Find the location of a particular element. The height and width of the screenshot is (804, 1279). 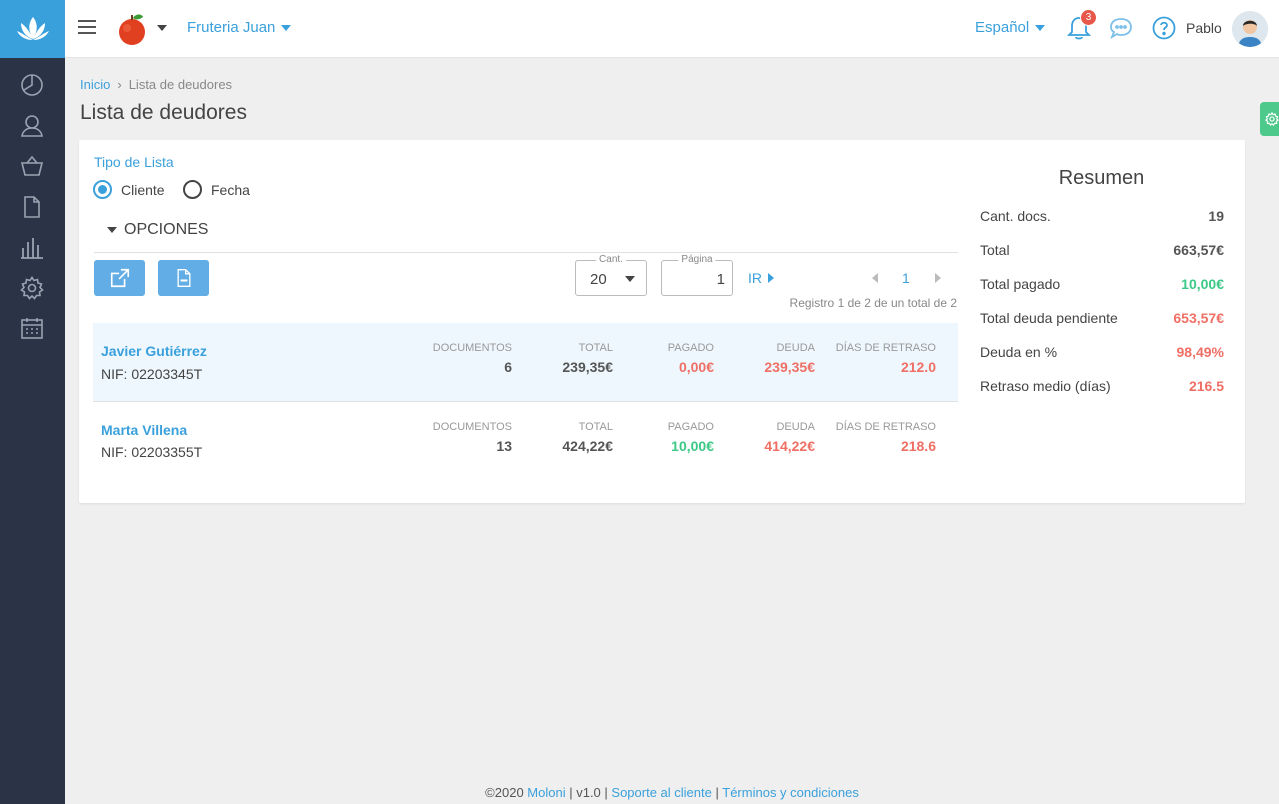

documents-cell: DOCUMENTOS 13 is located at coordinates (472, 437).